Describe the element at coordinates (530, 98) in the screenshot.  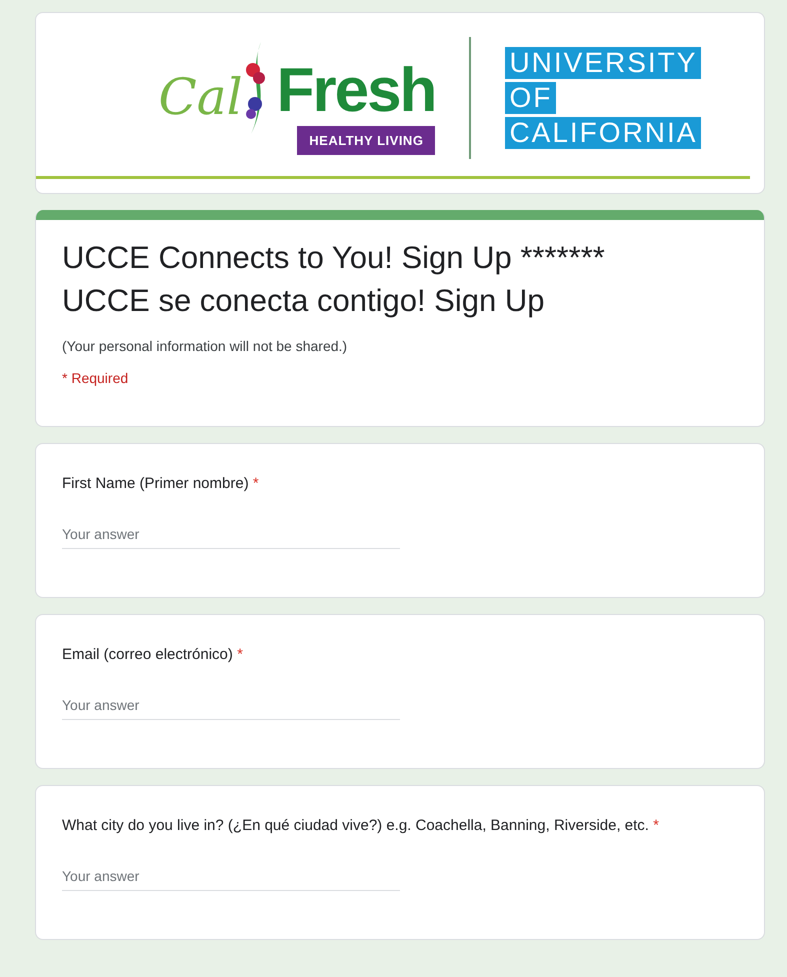
I see `university-logo-text: OF` at that location.